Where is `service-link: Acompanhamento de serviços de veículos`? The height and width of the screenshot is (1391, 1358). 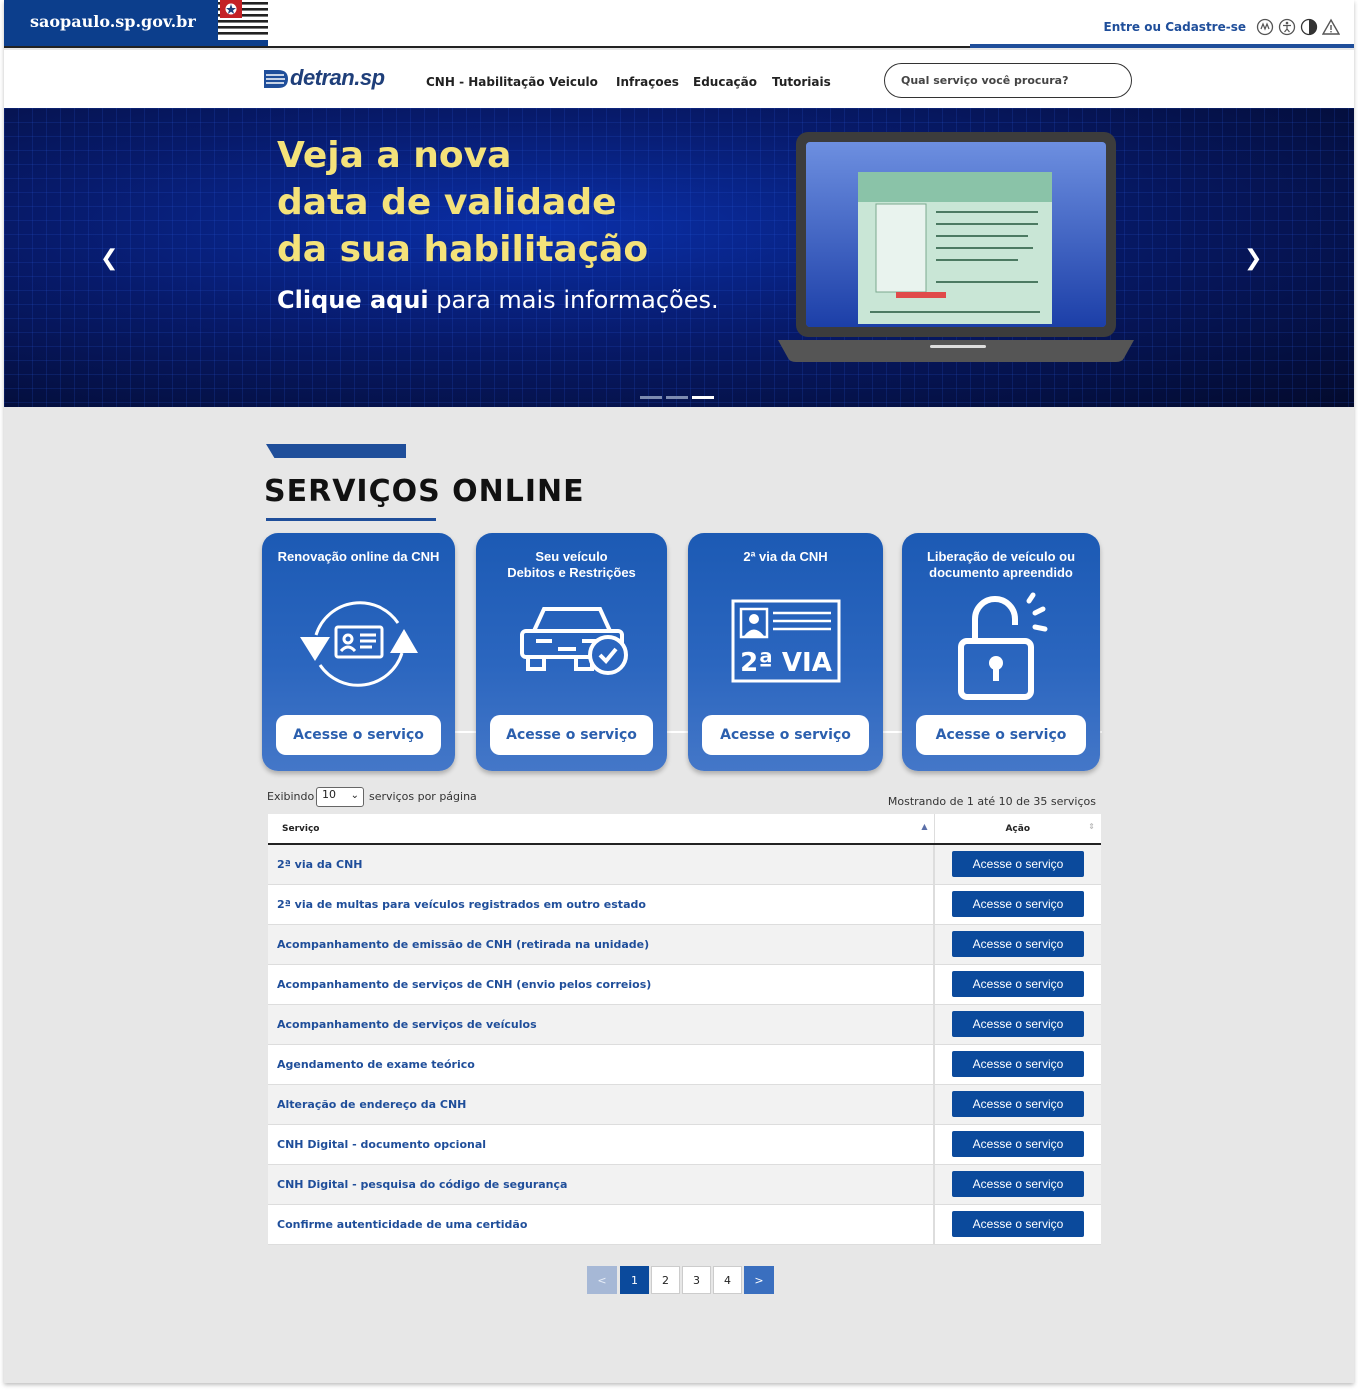
service-link: Acompanhamento de serviços de veículos is located at coordinates (601, 1024).